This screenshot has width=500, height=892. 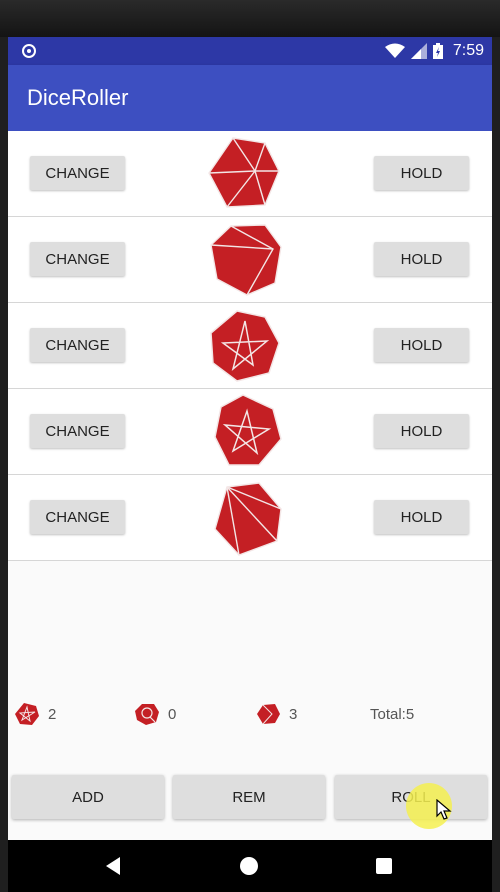 What do you see at coordinates (250, 18) in the screenshot?
I see `device-frame-top` at bounding box center [250, 18].